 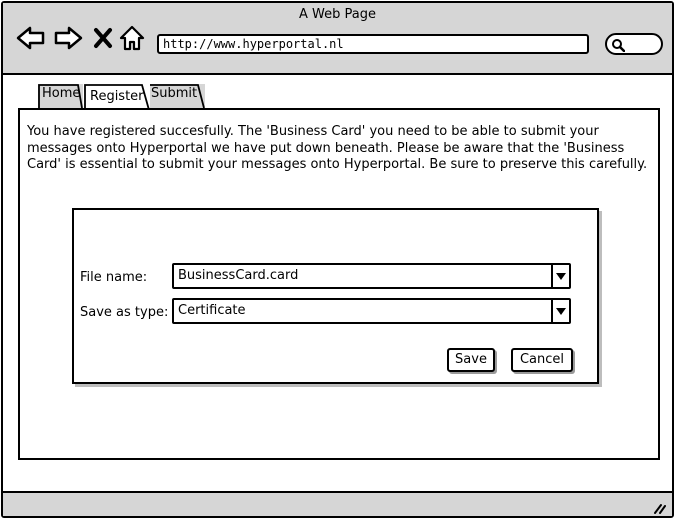 What do you see at coordinates (337, 503) in the screenshot?
I see `status-bar` at bounding box center [337, 503].